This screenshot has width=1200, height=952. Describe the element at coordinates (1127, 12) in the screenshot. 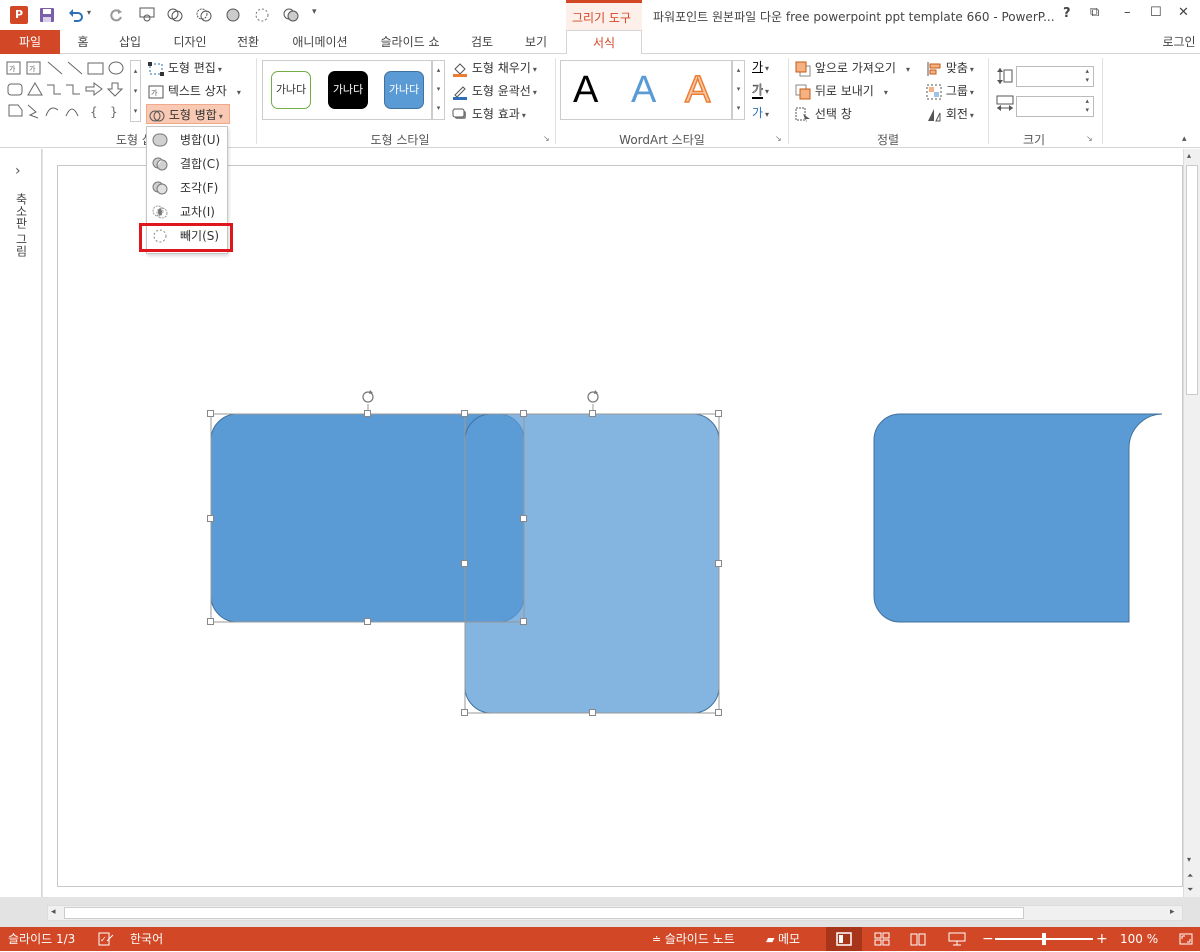

I see `minimize-button: –` at that location.